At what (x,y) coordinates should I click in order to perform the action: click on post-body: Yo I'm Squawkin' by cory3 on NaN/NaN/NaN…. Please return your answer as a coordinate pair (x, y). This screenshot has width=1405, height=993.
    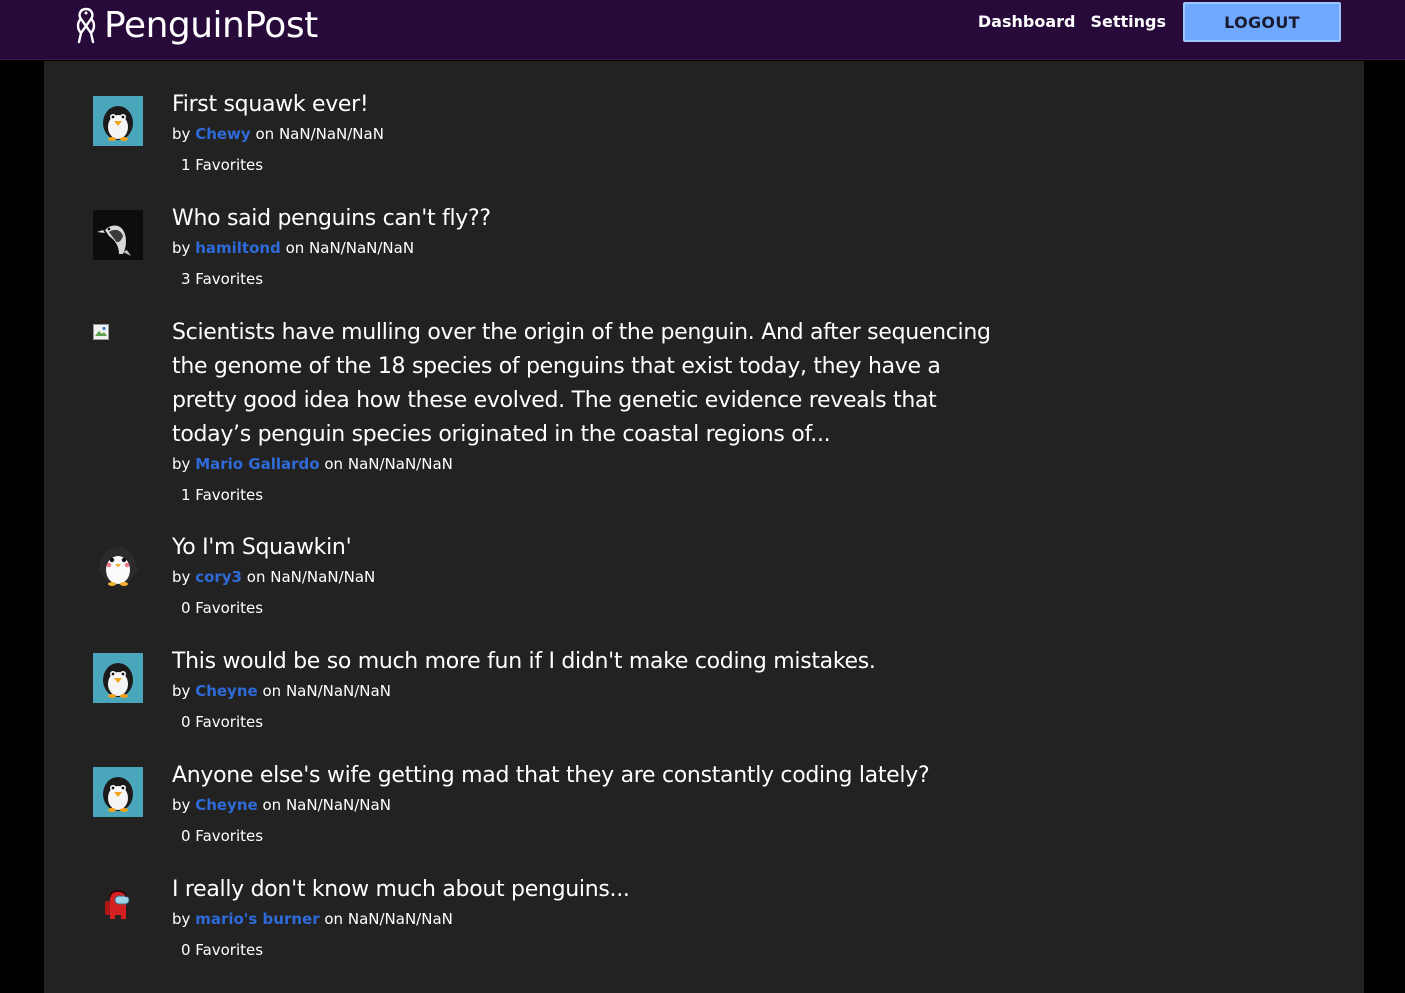
    Looking at the image, I should click on (582, 575).